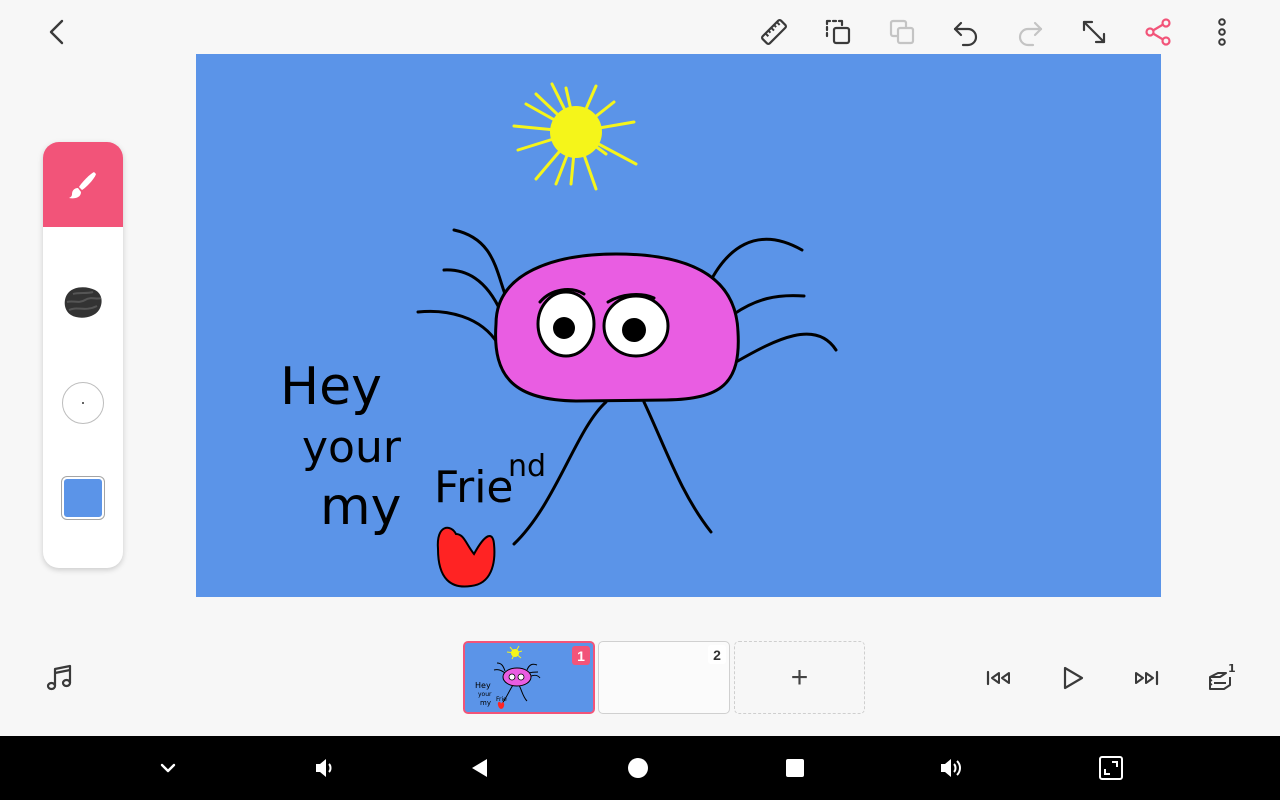  Describe the element at coordinates (331, 387) in the screenshot. I see `handwriting-hey: Hey` at that location.